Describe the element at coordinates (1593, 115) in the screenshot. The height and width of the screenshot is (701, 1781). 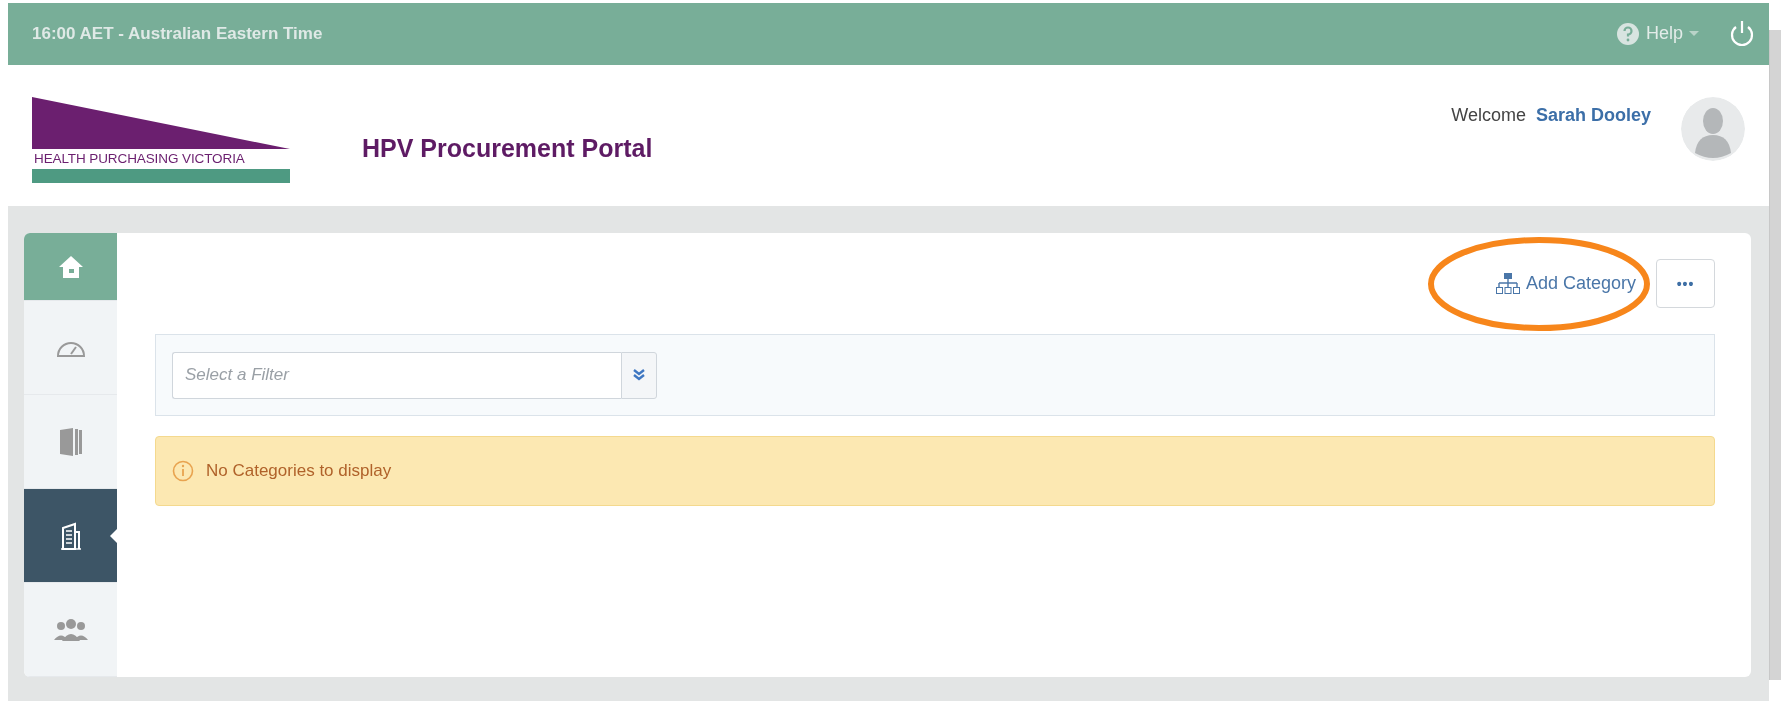
I see `user-name-link: Sarah Dooley` at that location.